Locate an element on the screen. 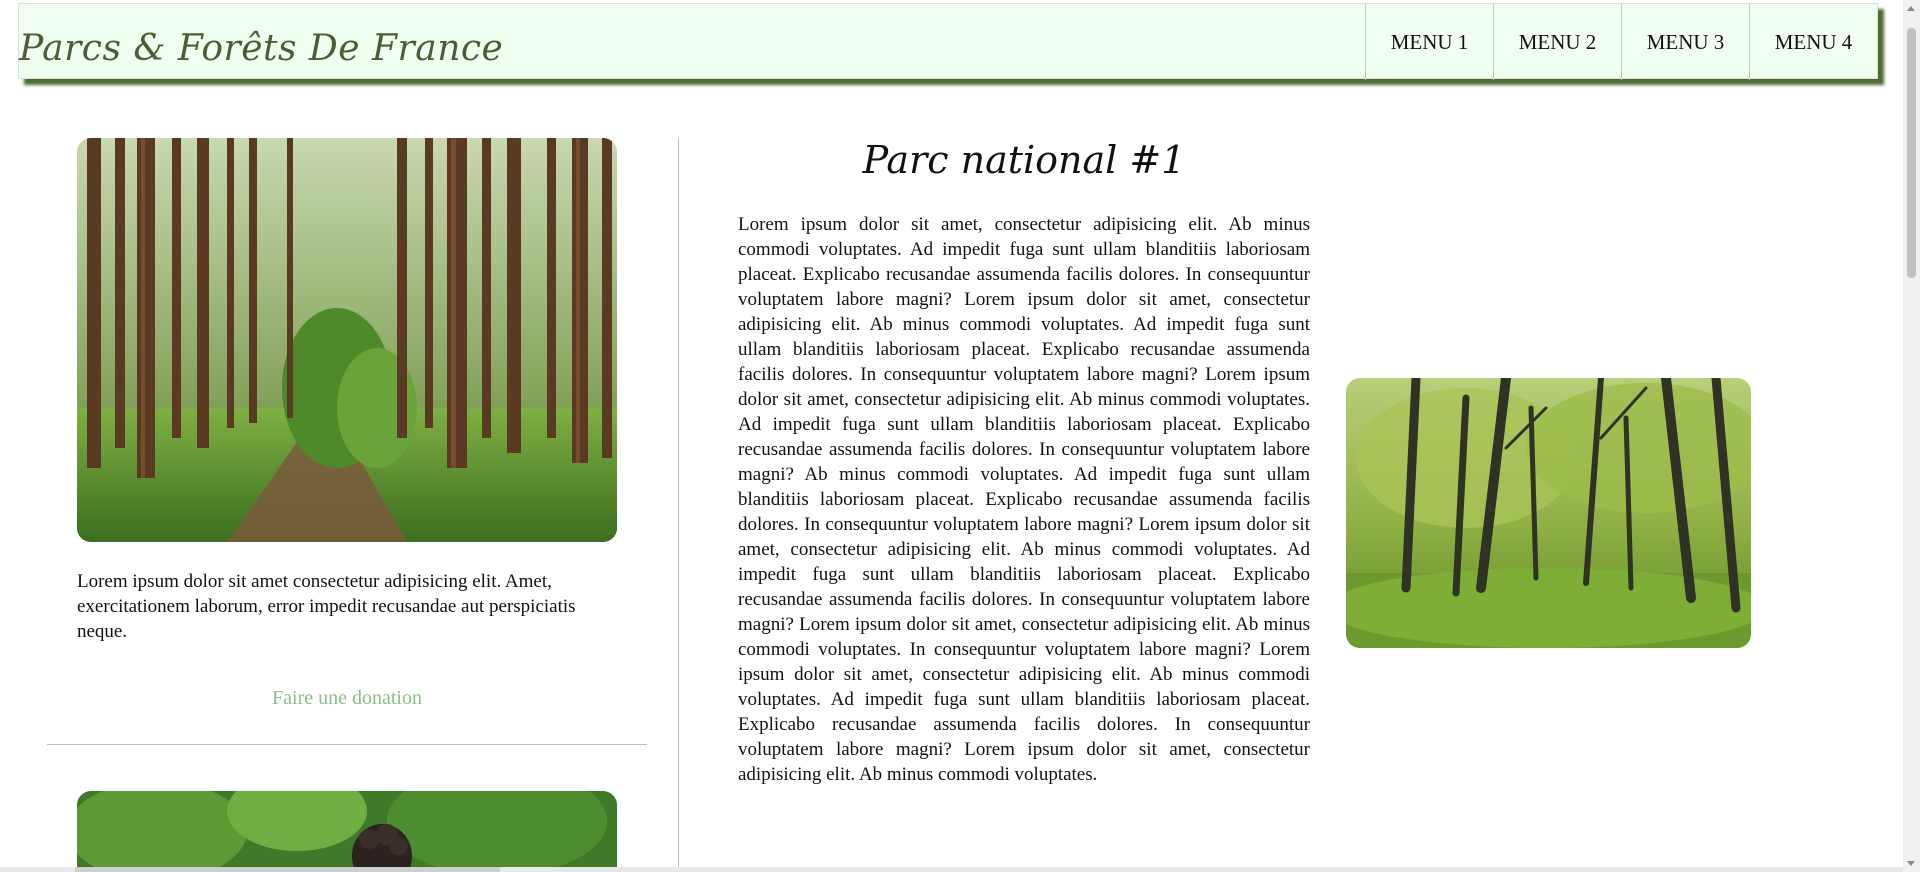 The image size is (1920, 872). main-nav: MENU 1 MENU 2 MENU 3 MENU 4 is located at coordinates (1621, 42).